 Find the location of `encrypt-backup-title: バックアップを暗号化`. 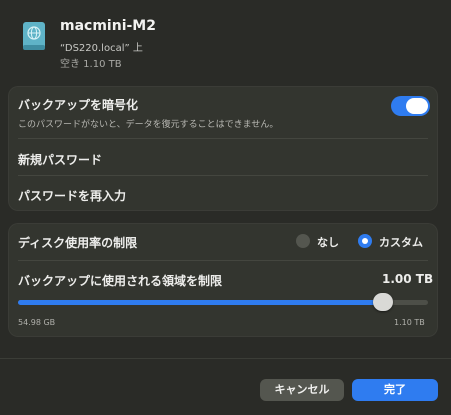

encrypt-backup-title: バックアップを暗号化 is located at coordinates (78, 105).